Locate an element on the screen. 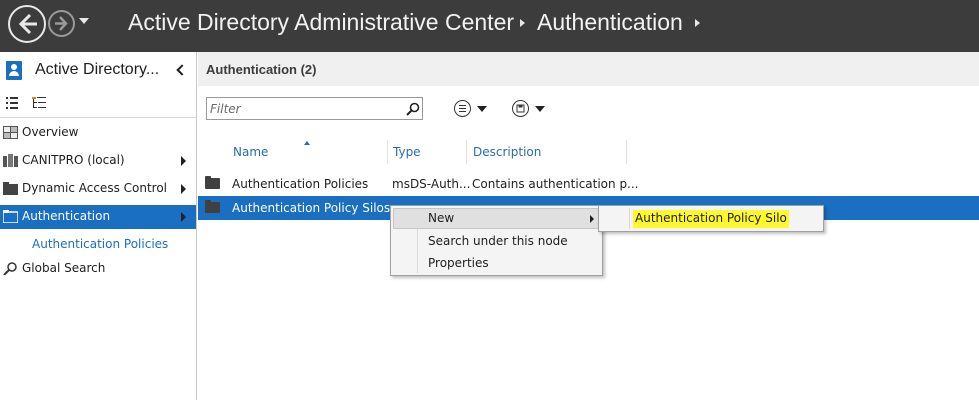  filter-box is located at coordinates (314, 108).